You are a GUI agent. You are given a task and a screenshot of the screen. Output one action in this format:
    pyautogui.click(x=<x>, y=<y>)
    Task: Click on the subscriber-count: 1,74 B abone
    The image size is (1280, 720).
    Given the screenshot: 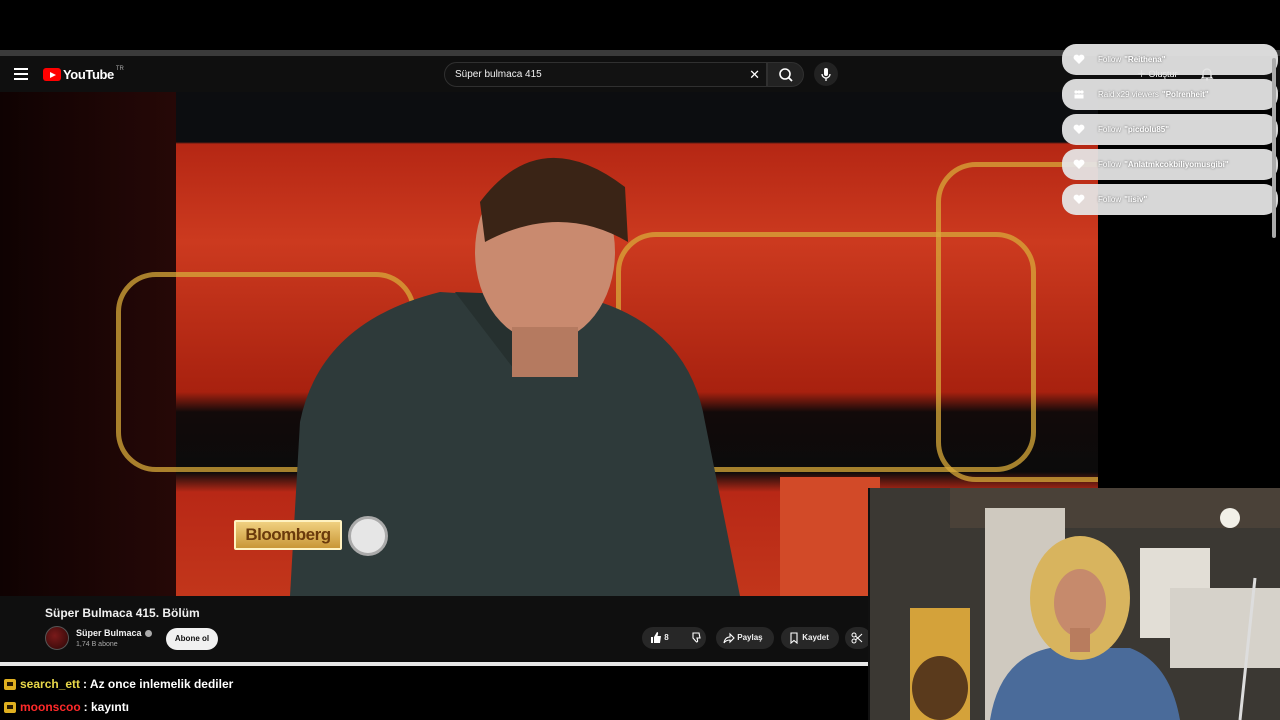 What is the action you would take?
    pyautogui.click(x=97, y=644)
    